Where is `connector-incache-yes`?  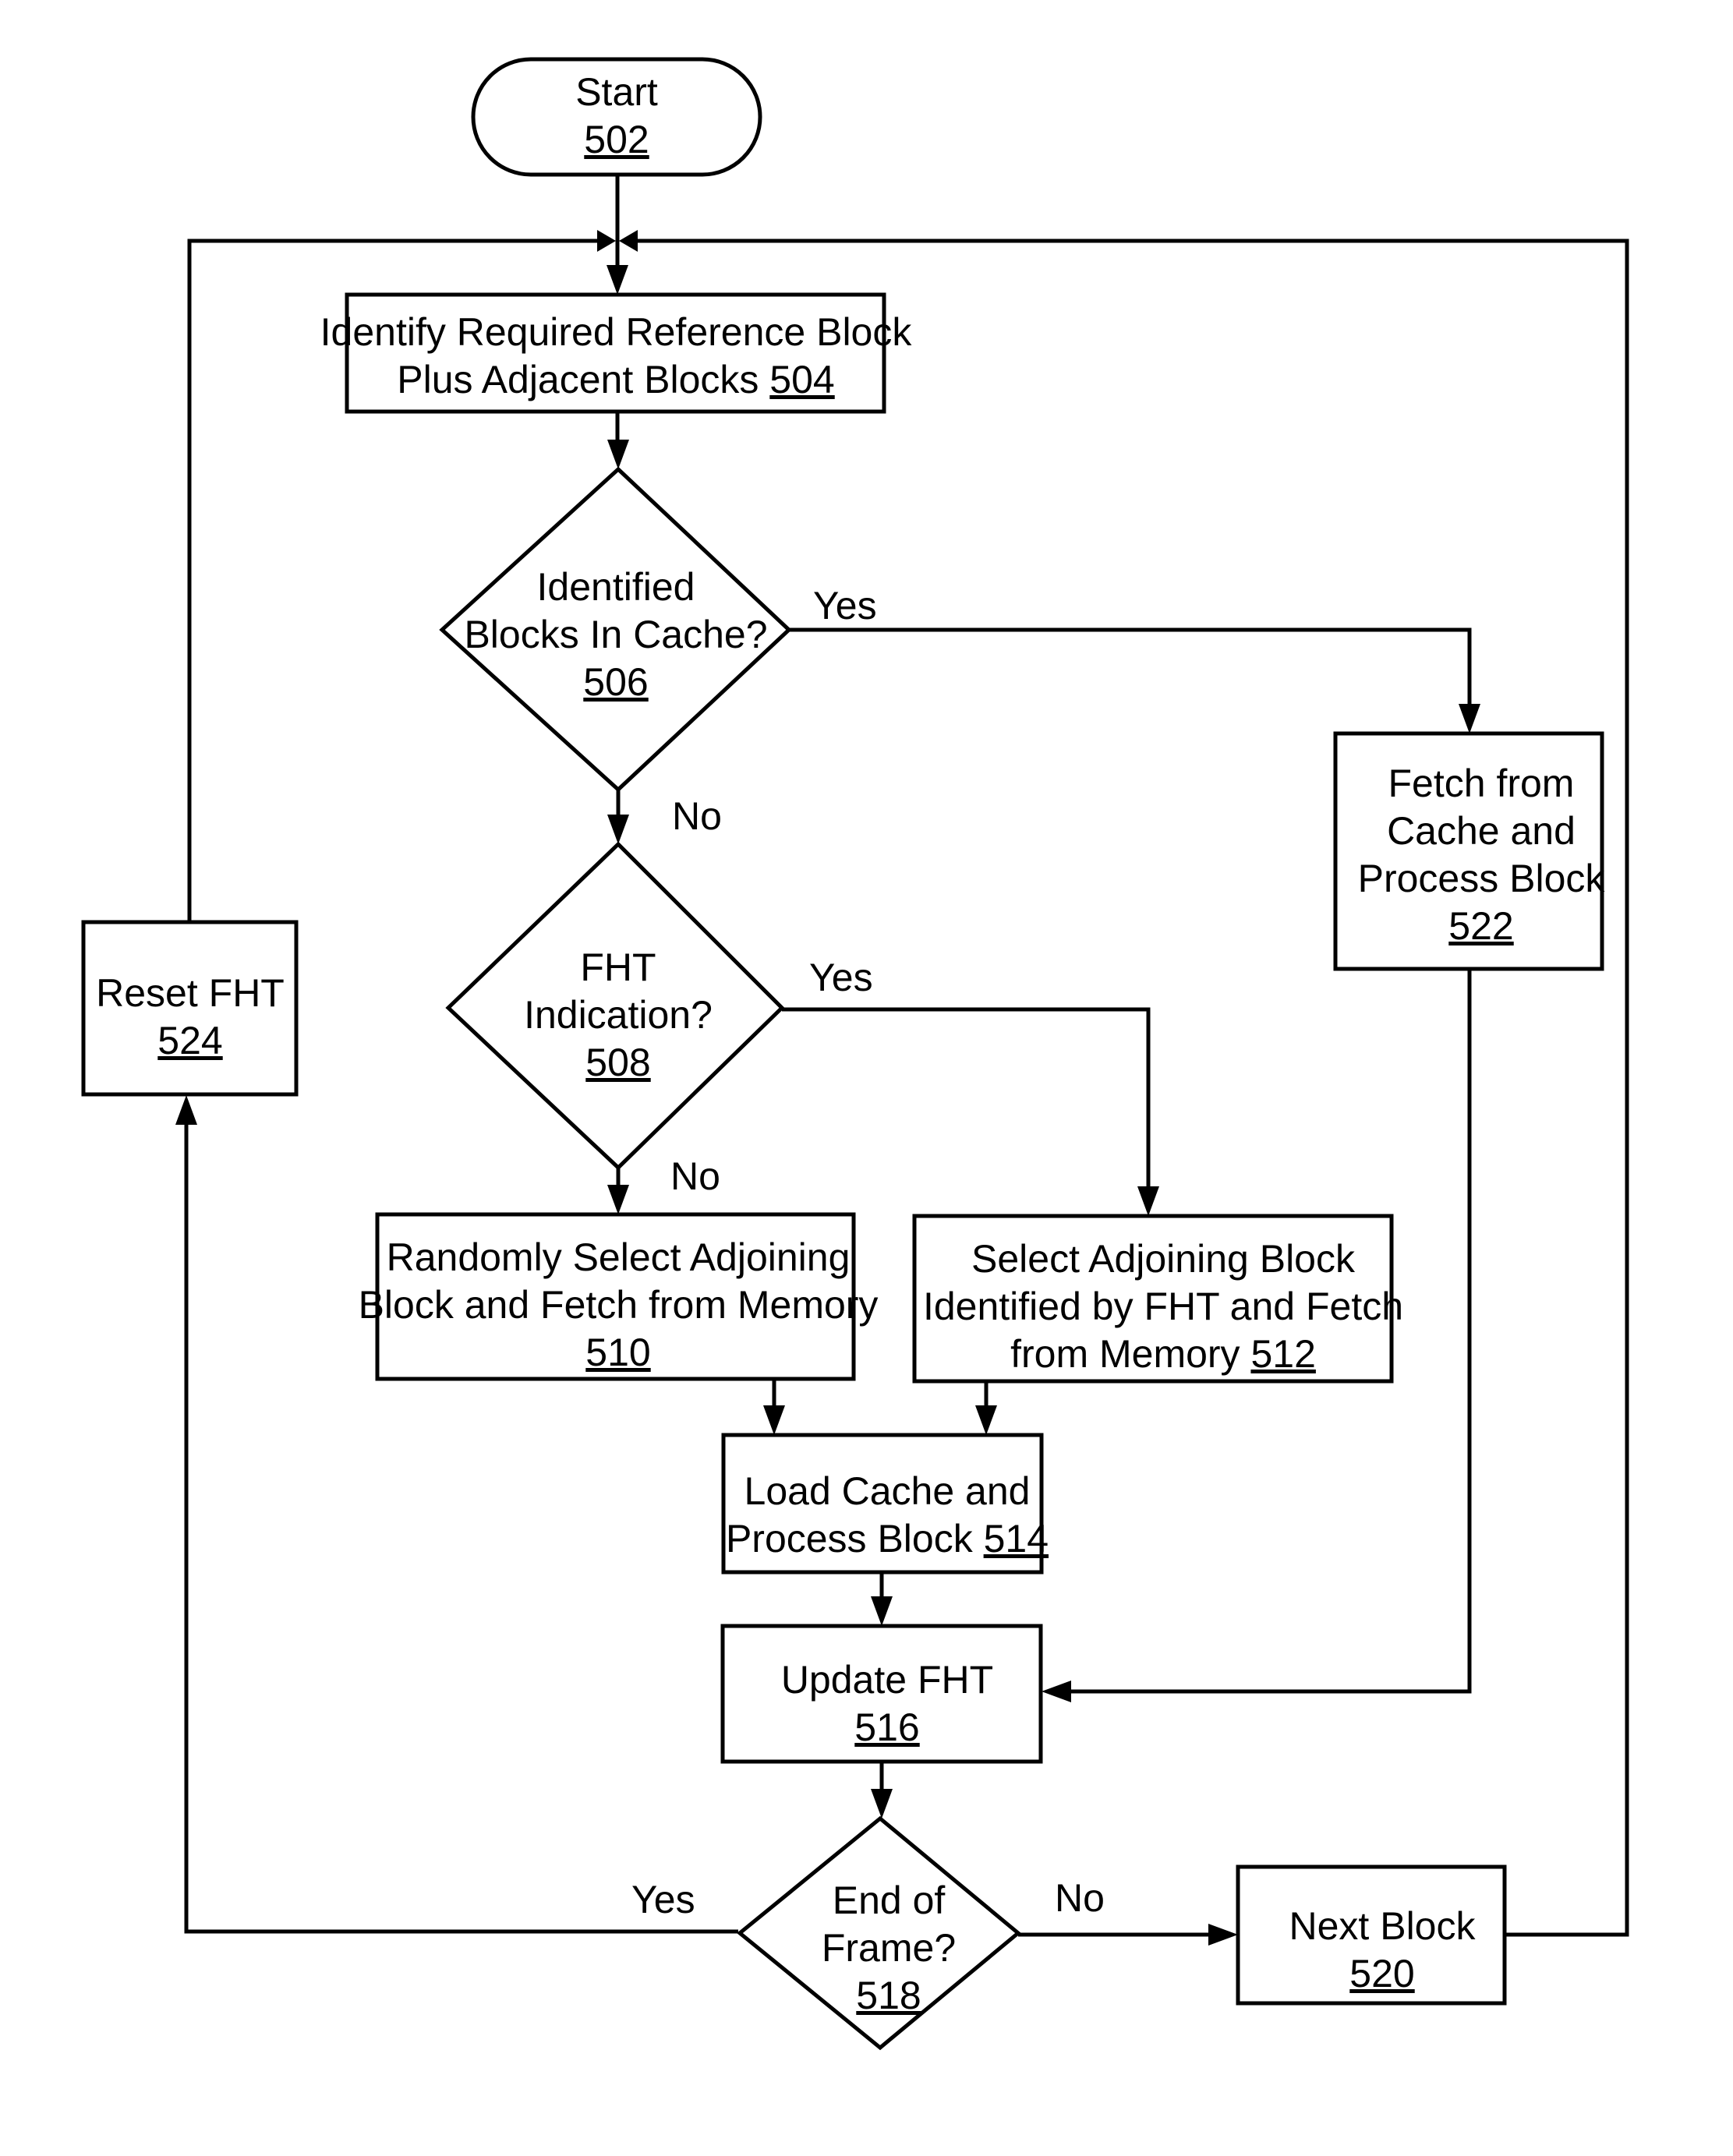
connector-incache-yes is located at coordinates (1131, 676).